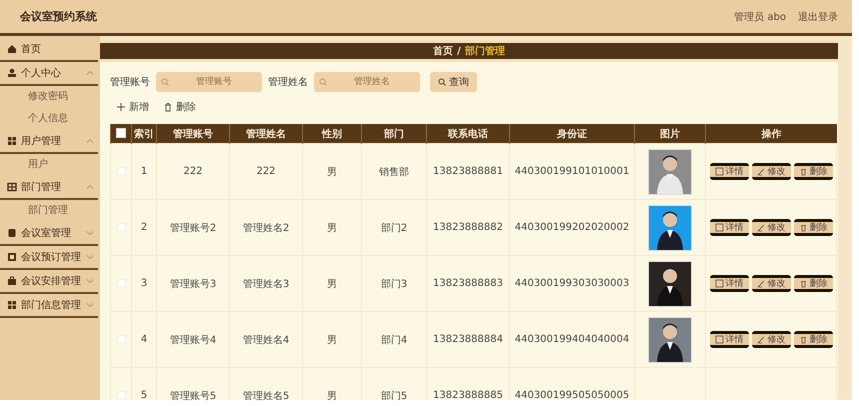  Describe the element at coordinates (12, 257) in the screenshot. I see `square-icon` at that location.